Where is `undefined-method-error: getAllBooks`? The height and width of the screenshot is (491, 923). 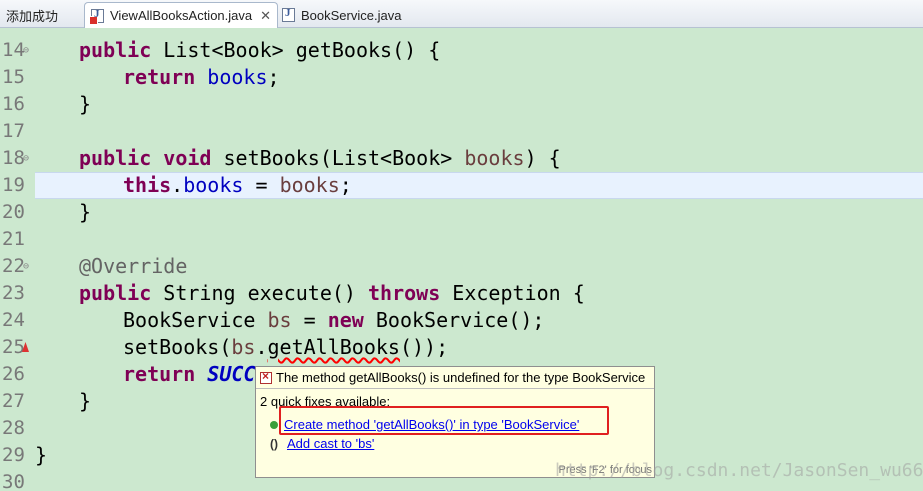 undefined-method-error: getAllBooks is located at coordinates (333, 347).